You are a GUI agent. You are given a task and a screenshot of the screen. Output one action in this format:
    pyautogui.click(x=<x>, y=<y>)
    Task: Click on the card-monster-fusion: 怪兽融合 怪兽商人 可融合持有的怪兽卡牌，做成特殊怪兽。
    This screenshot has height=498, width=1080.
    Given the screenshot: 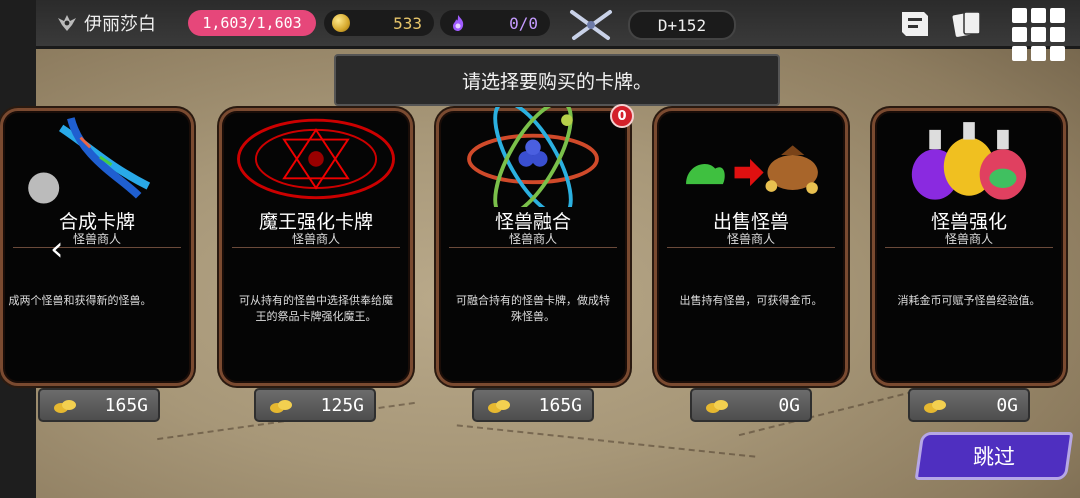 What is the action you would take?
    pyautogui.click(x=533, y=246)
    